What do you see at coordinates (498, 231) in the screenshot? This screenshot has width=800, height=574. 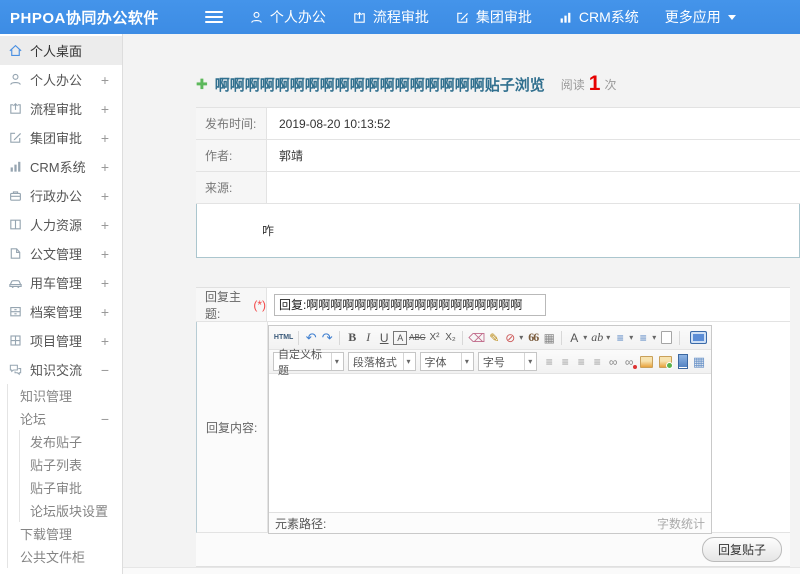 I see `post-content: 咋` at bounding box center [498, 231].